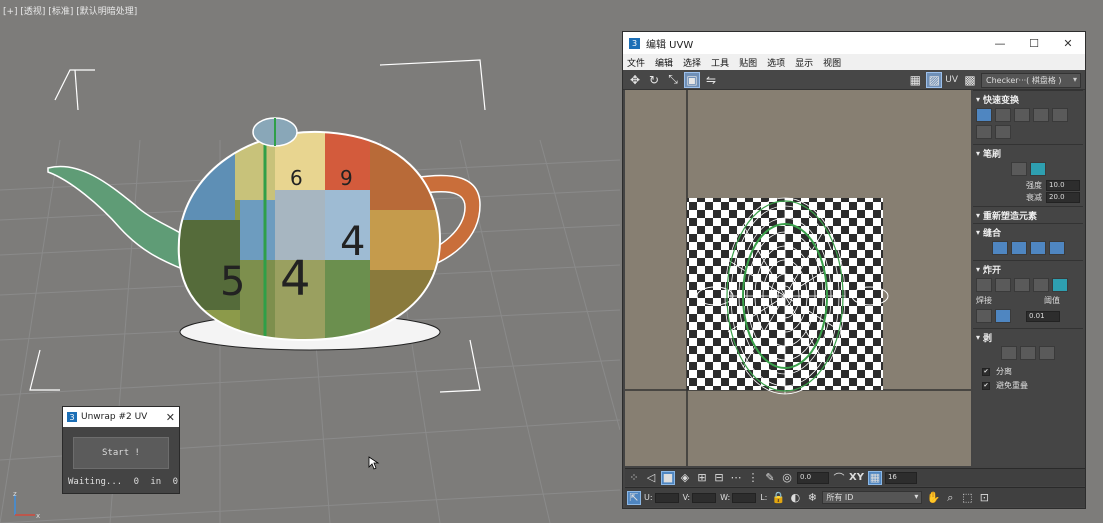 Image resolution: width=1103 pixels, height=523 pixels. What do you see at coordinates (854, 43) in the screenshot?
I see `uv-editor-titlebar: 3 编辑 UVW — ☐ ✕` at bounding box center [854, 43].